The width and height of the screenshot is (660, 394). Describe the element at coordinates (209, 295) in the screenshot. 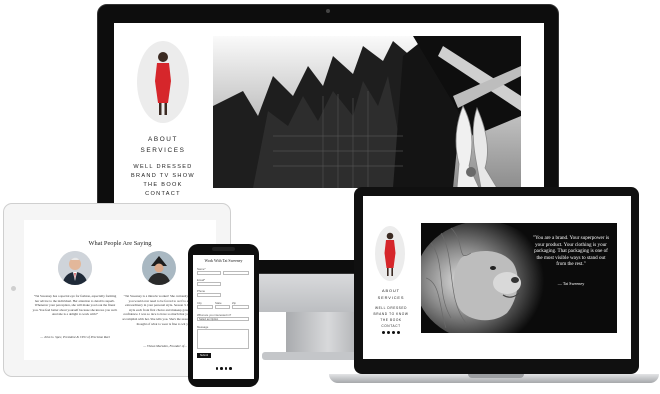

I see `phone-input` at that location.